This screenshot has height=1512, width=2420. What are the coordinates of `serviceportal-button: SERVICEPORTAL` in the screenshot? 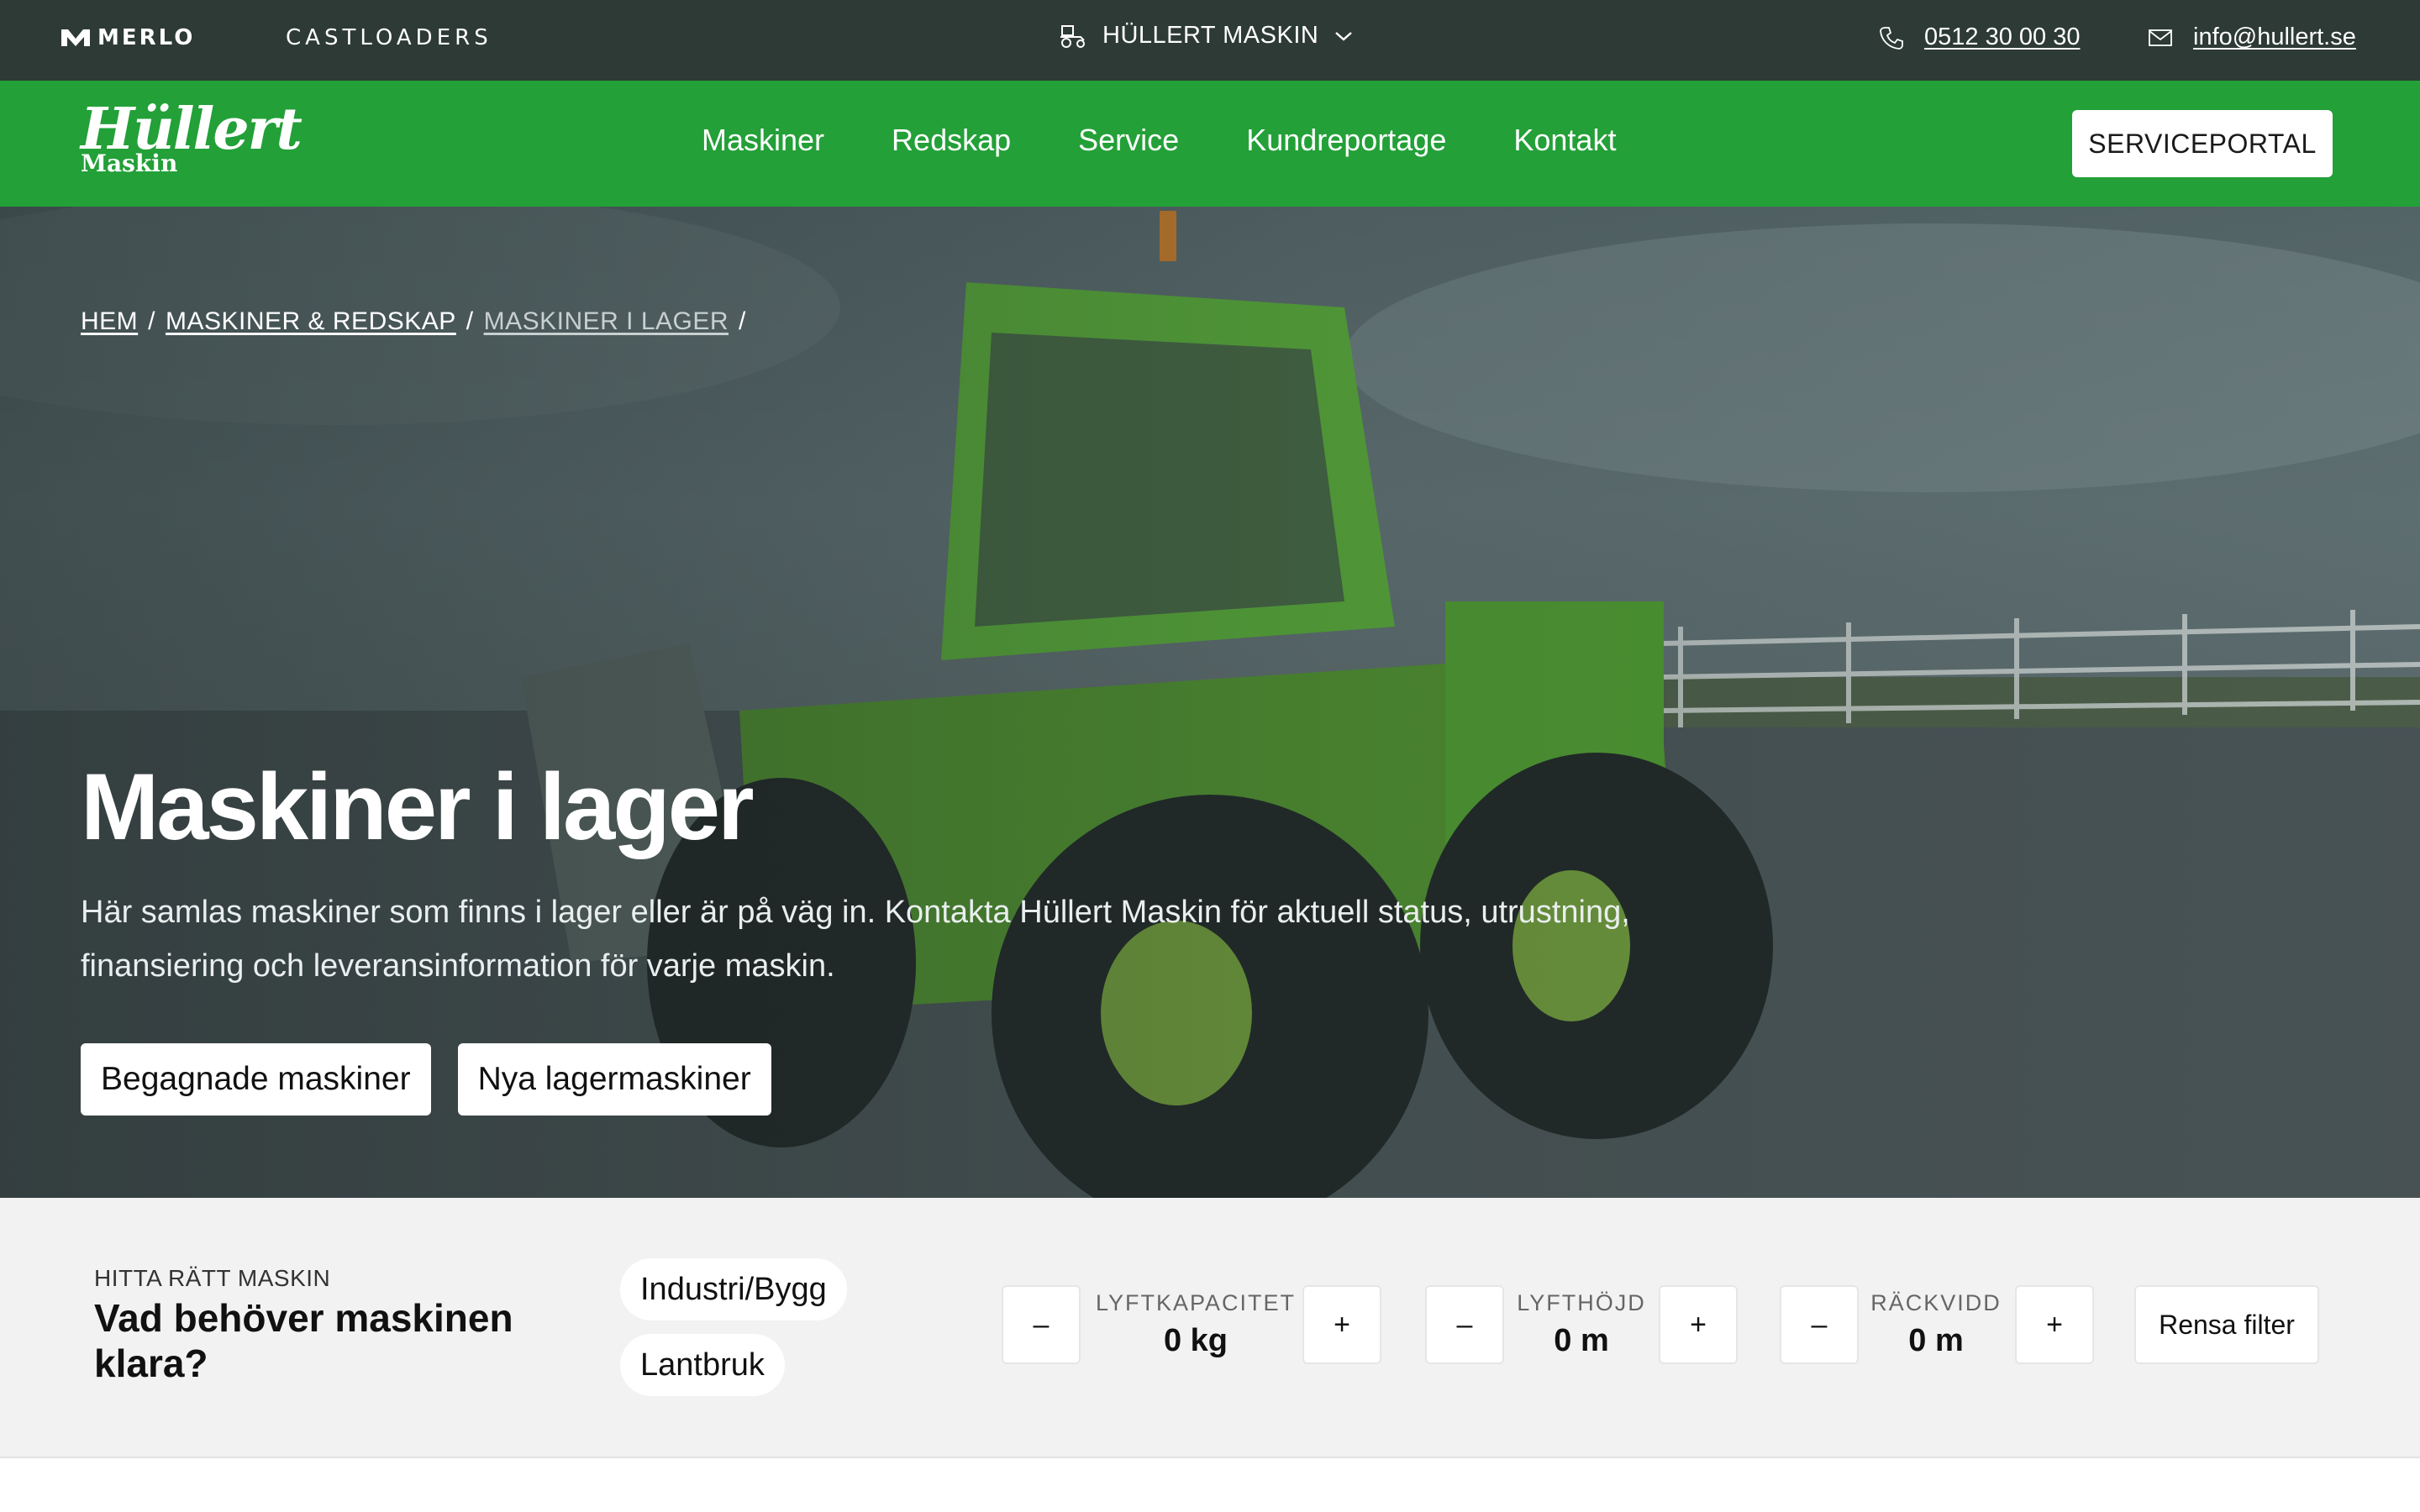 It's located at (2203, 143).